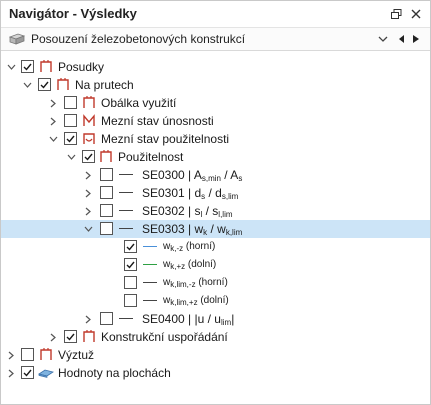  What do you see at coordinates (157, 121) in the screenshot?
I see `tree-label: Mezní stav únosnosti` at bounding box center [157, 121].